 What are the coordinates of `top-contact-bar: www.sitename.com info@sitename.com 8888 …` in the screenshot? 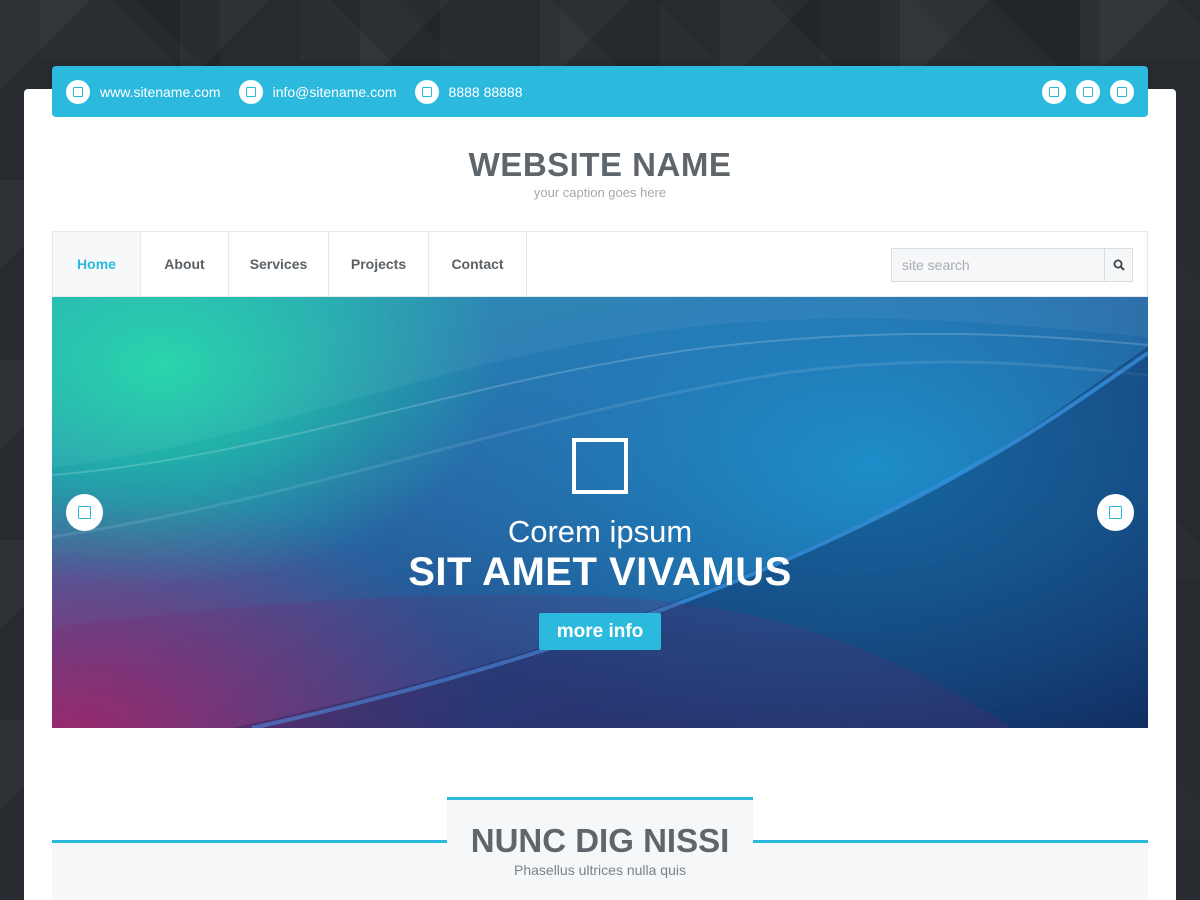 It's located at (600, 91).